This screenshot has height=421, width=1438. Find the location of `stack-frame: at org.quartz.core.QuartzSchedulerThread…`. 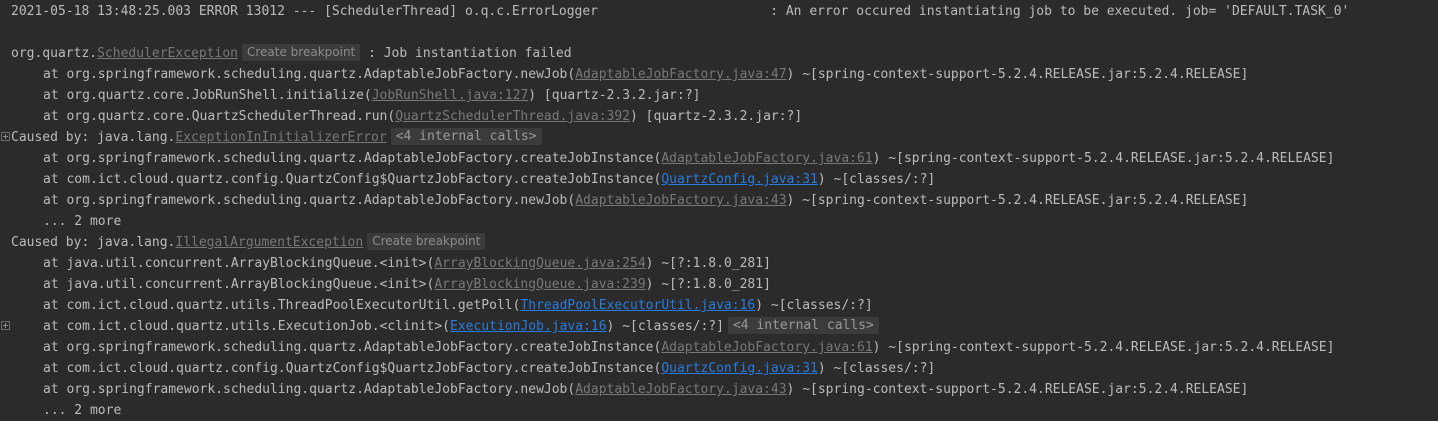

stack-frame: at org.quartz.core.QuartzSchedulerThread… is located at coordinates (719, 116).